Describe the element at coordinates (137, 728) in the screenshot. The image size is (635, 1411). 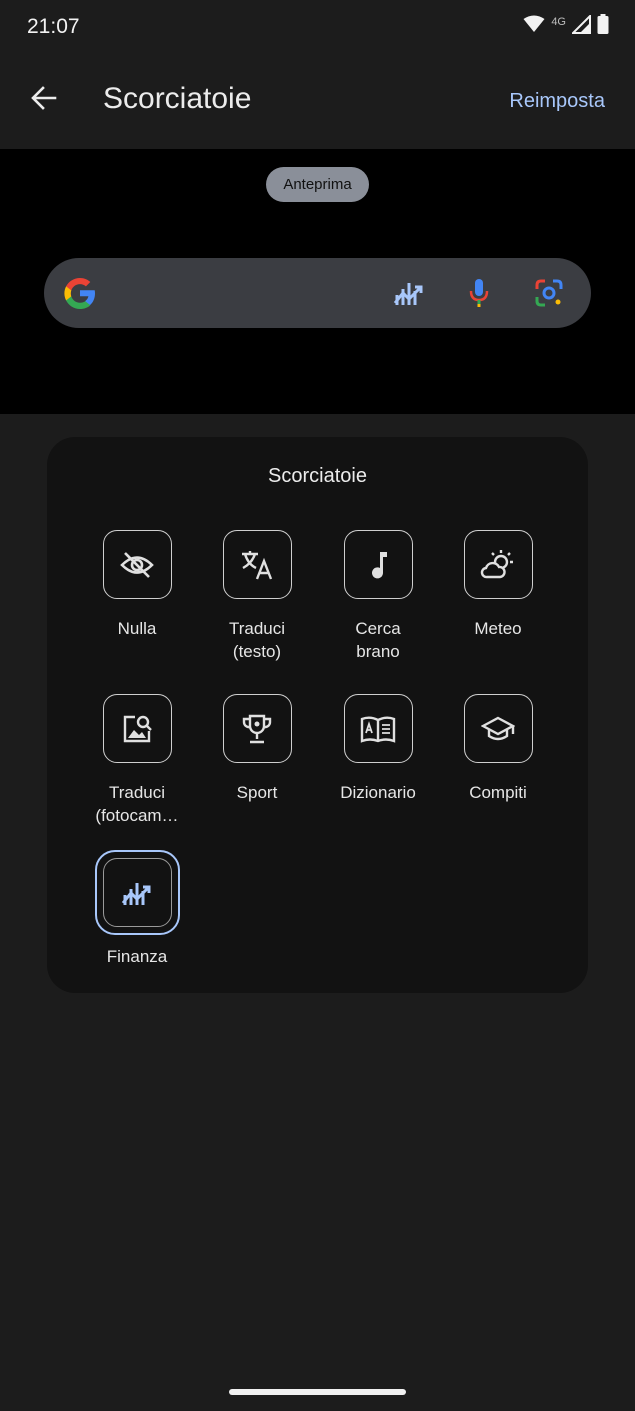
I see `image-search-icon` at that location.